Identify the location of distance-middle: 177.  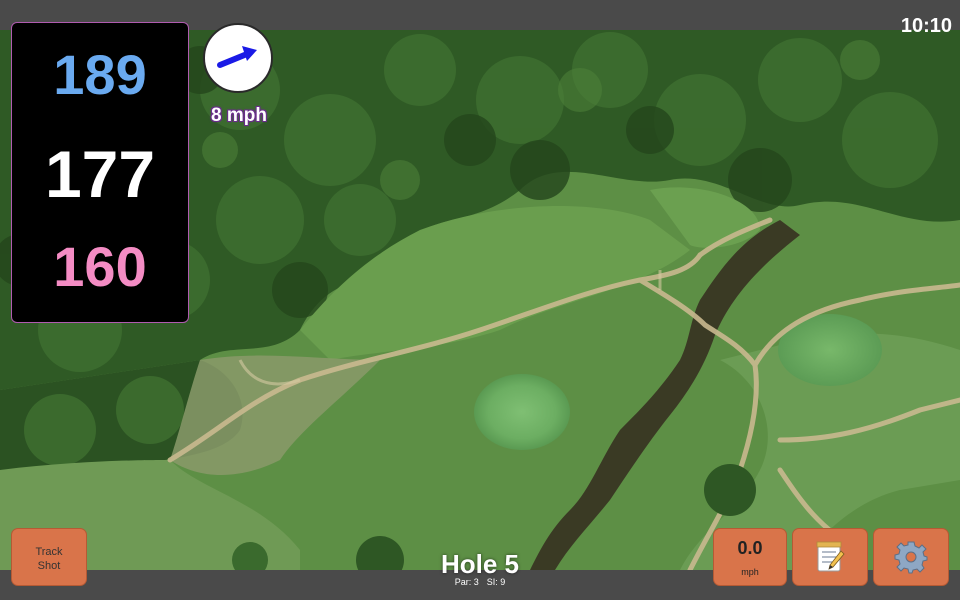
(100, 174).